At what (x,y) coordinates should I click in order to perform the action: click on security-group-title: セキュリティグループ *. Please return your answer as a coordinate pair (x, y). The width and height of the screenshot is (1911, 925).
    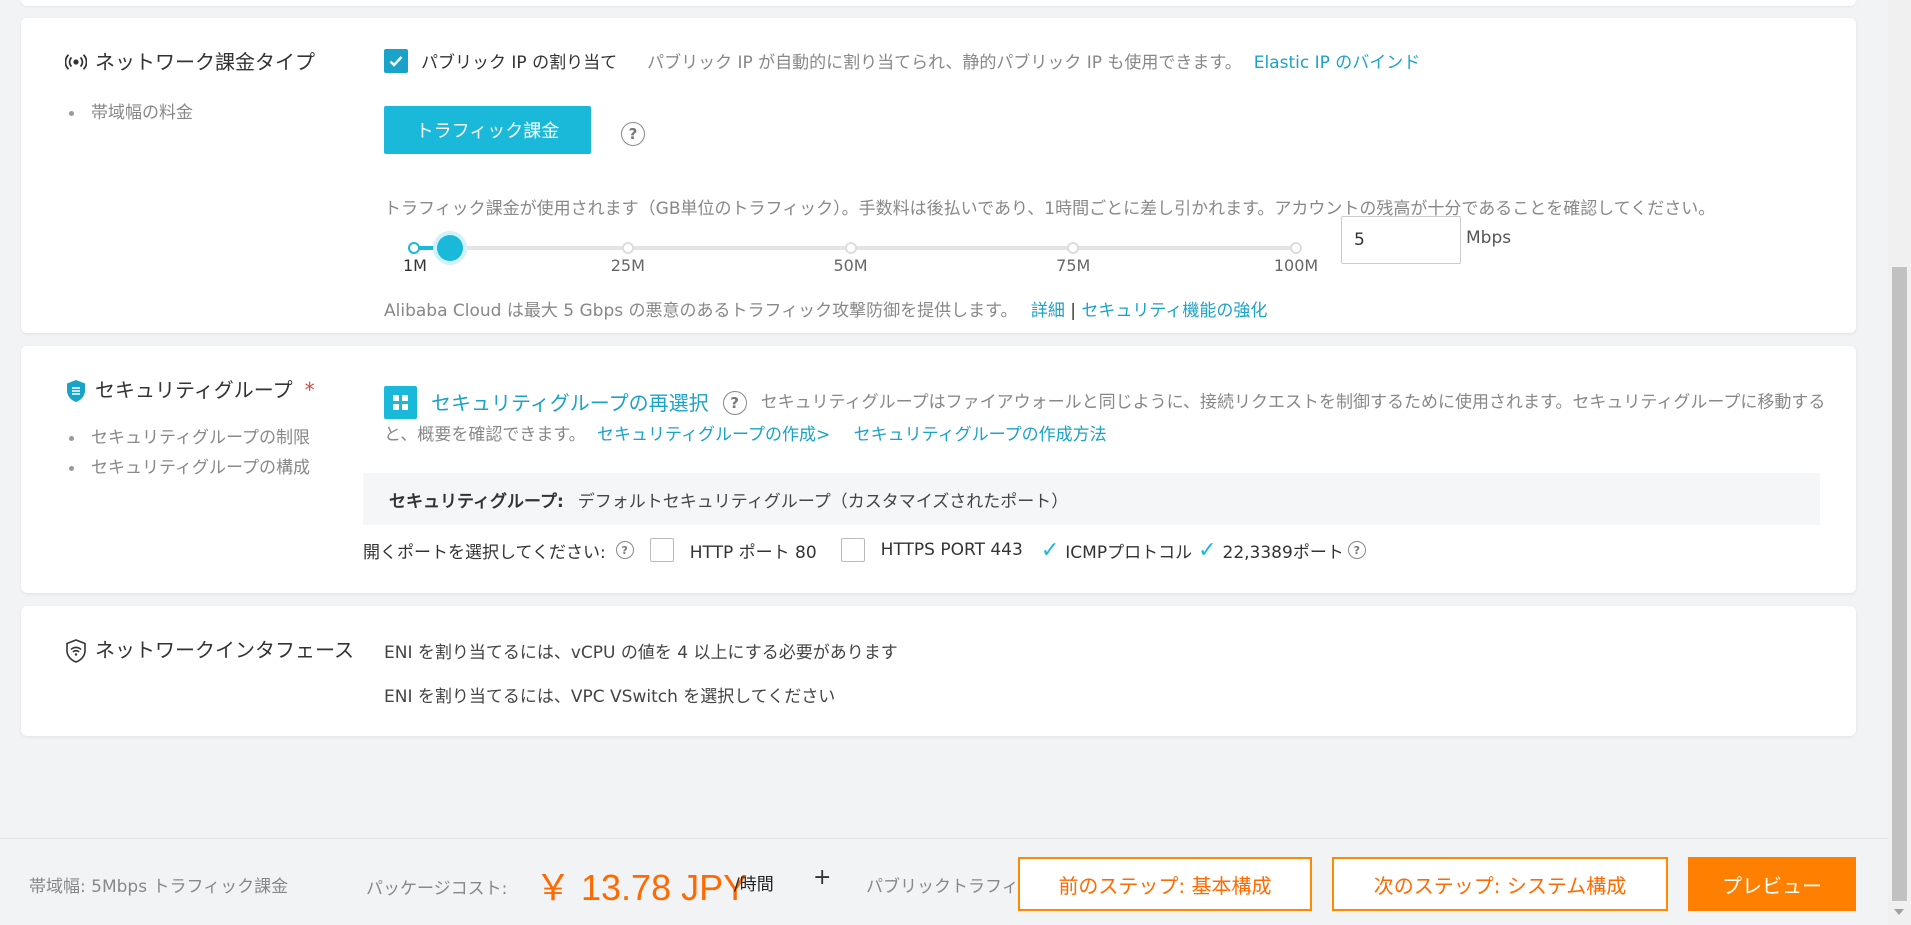
    Looking at the image, I should click on (190, 390).